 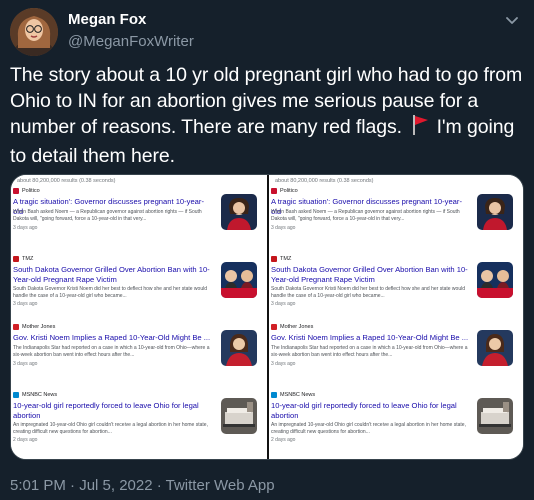 What do you see at coordinates (34, 32) in the screenshot?
I see `avatar` at bounding box center [34, 32].